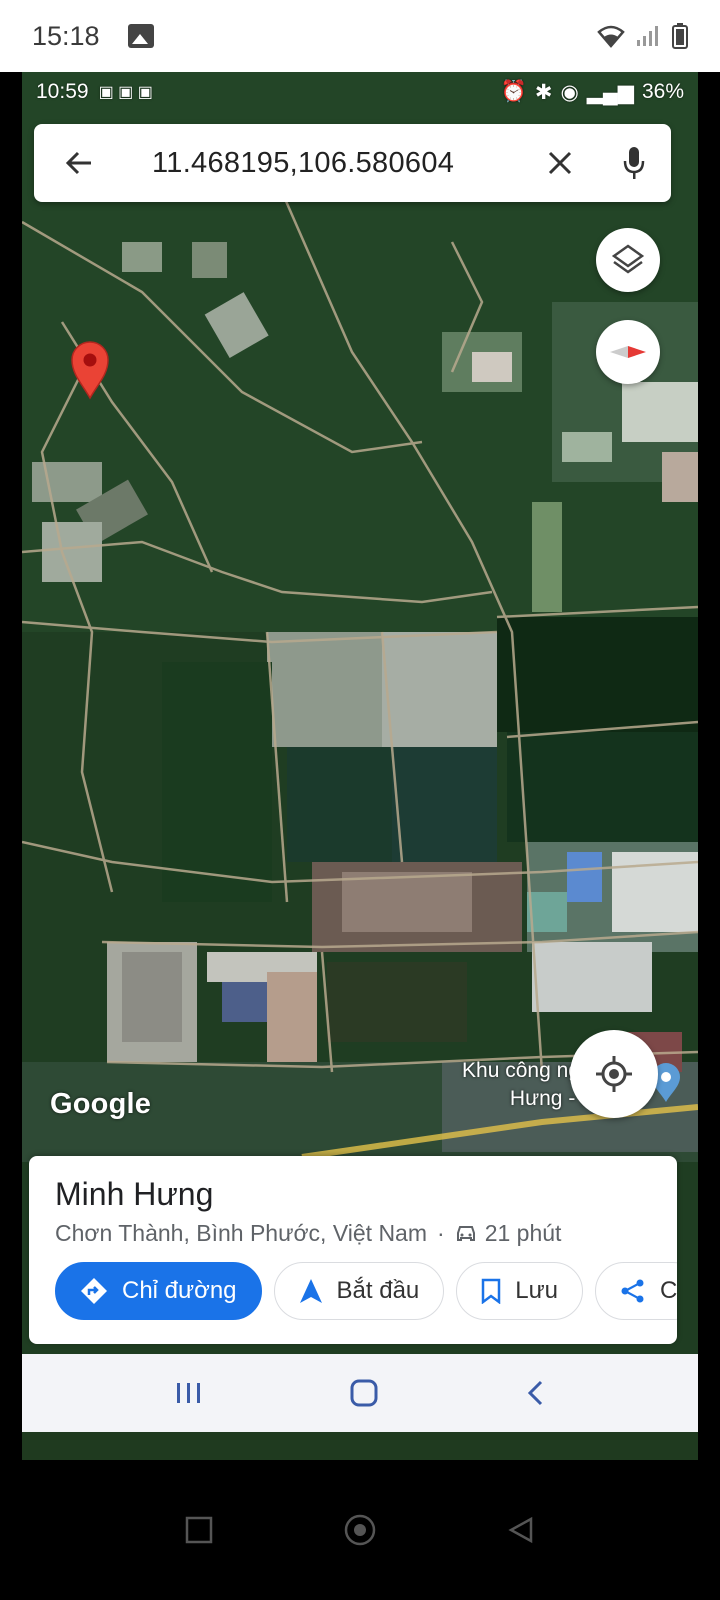  I want to click on directions-label: Chỉ đường, so click(179, 1290).